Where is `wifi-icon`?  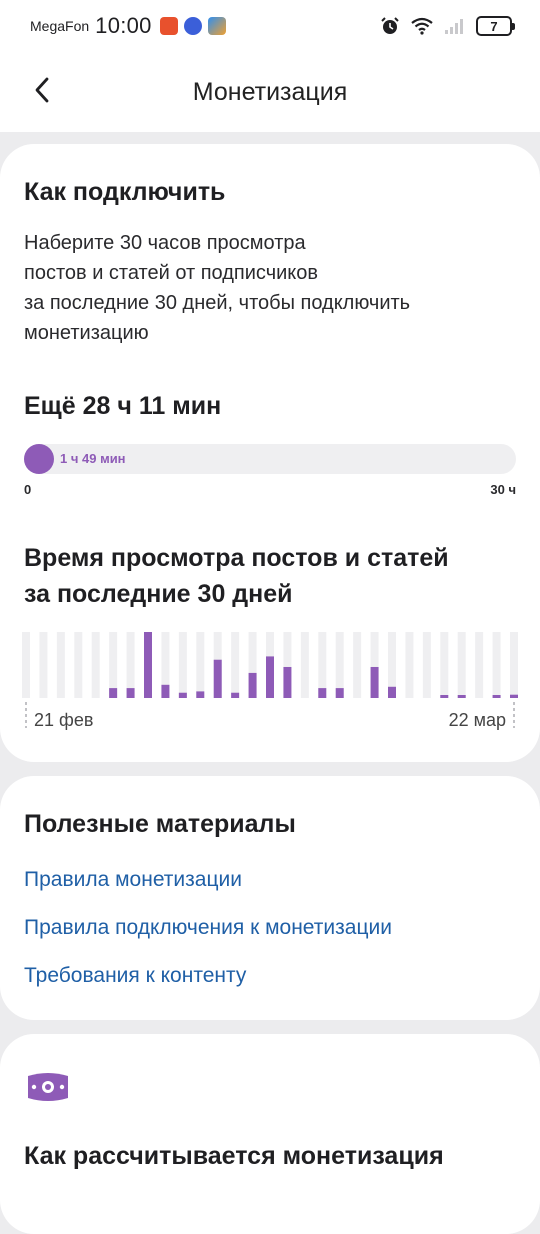
wifi-icon is located at coordinates (422, 26).